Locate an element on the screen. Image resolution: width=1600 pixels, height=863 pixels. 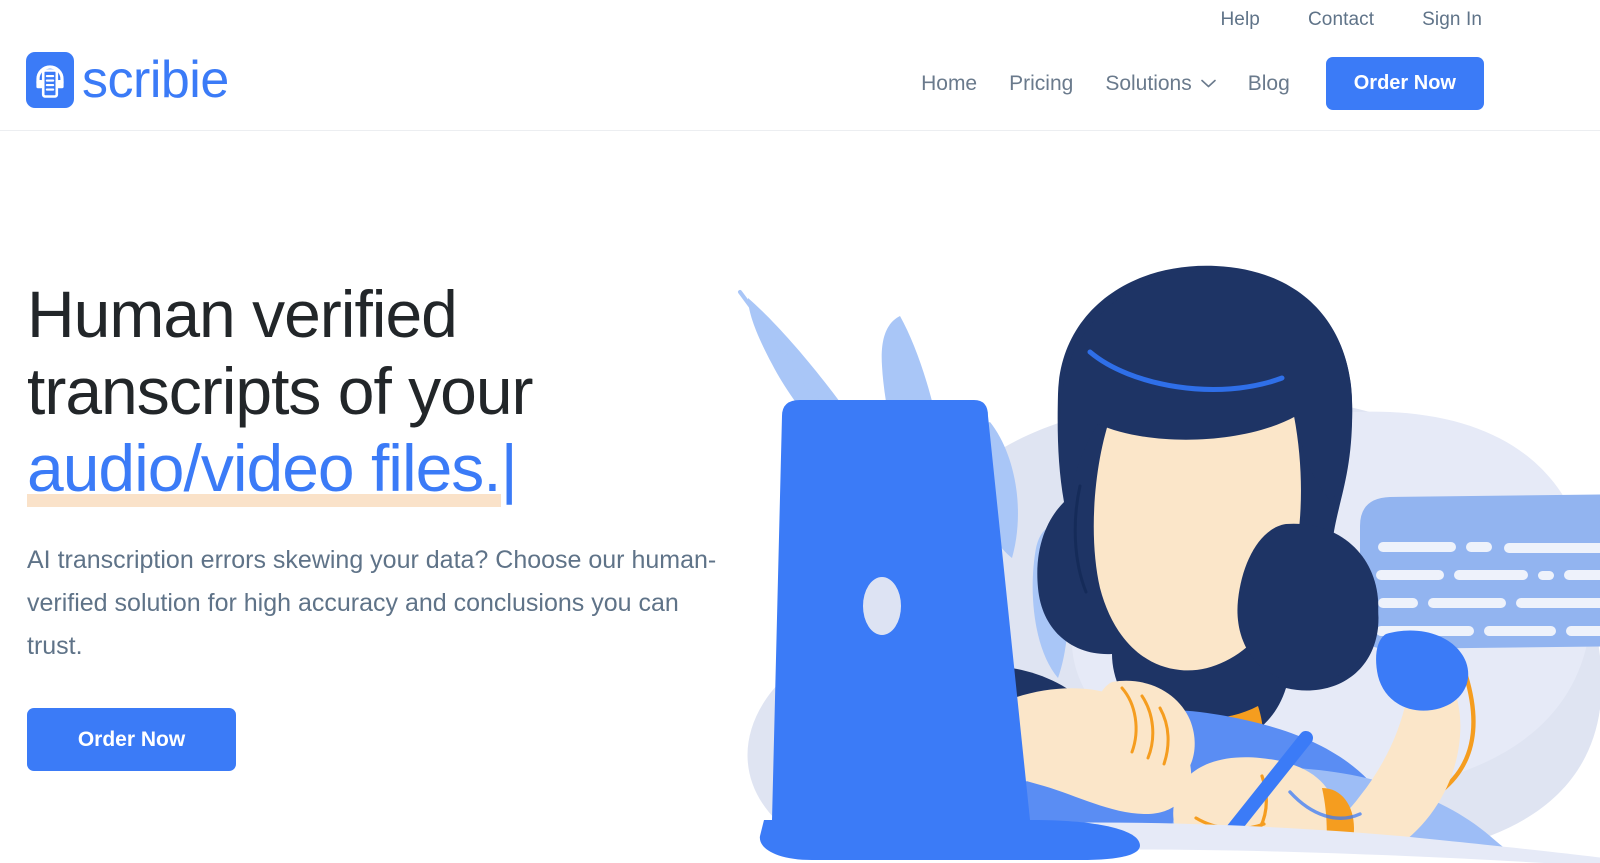
laptop-logo-icon is located at coordinates (882, 606).